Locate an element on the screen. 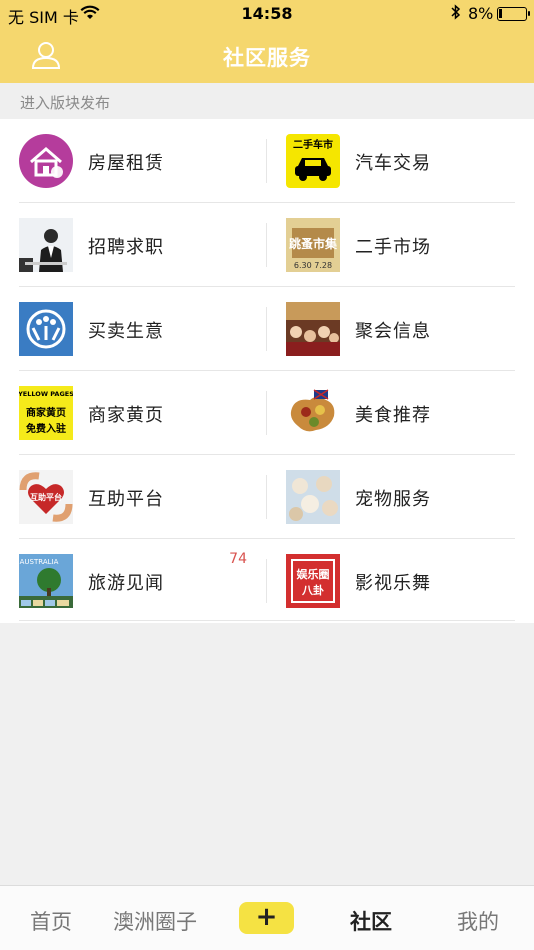  market-icon: 跳蚤市集 6.30 7.28 is located at coordinates (313, 245).